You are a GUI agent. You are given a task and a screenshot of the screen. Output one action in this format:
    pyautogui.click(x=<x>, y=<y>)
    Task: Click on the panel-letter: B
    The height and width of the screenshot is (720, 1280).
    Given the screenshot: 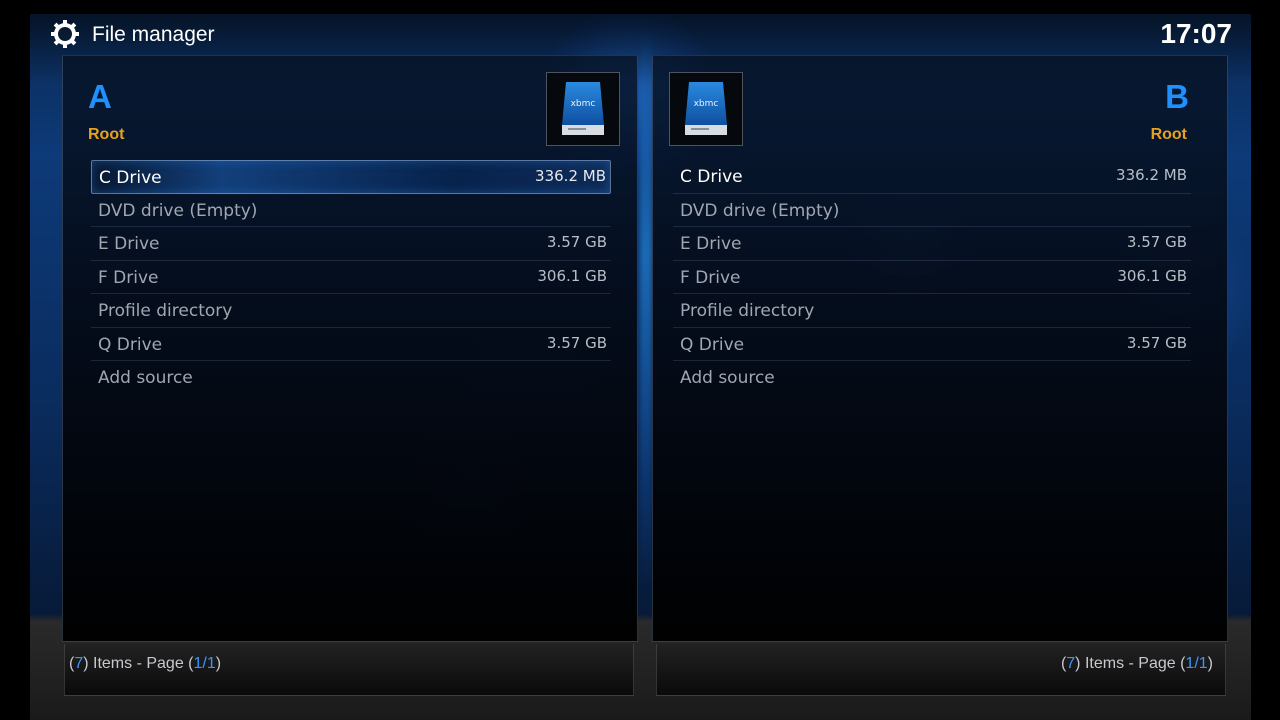 What is the action you would take?
    pyautogui.click(x=1177, y=96)
    